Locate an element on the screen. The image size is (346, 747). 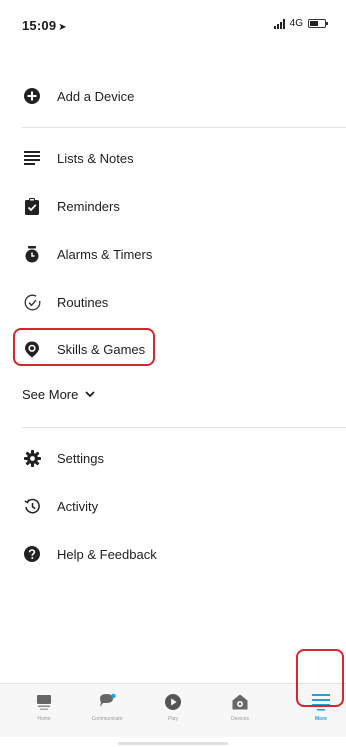
menu-item-label: Lists & Notes is located at coordinates (95, 158).